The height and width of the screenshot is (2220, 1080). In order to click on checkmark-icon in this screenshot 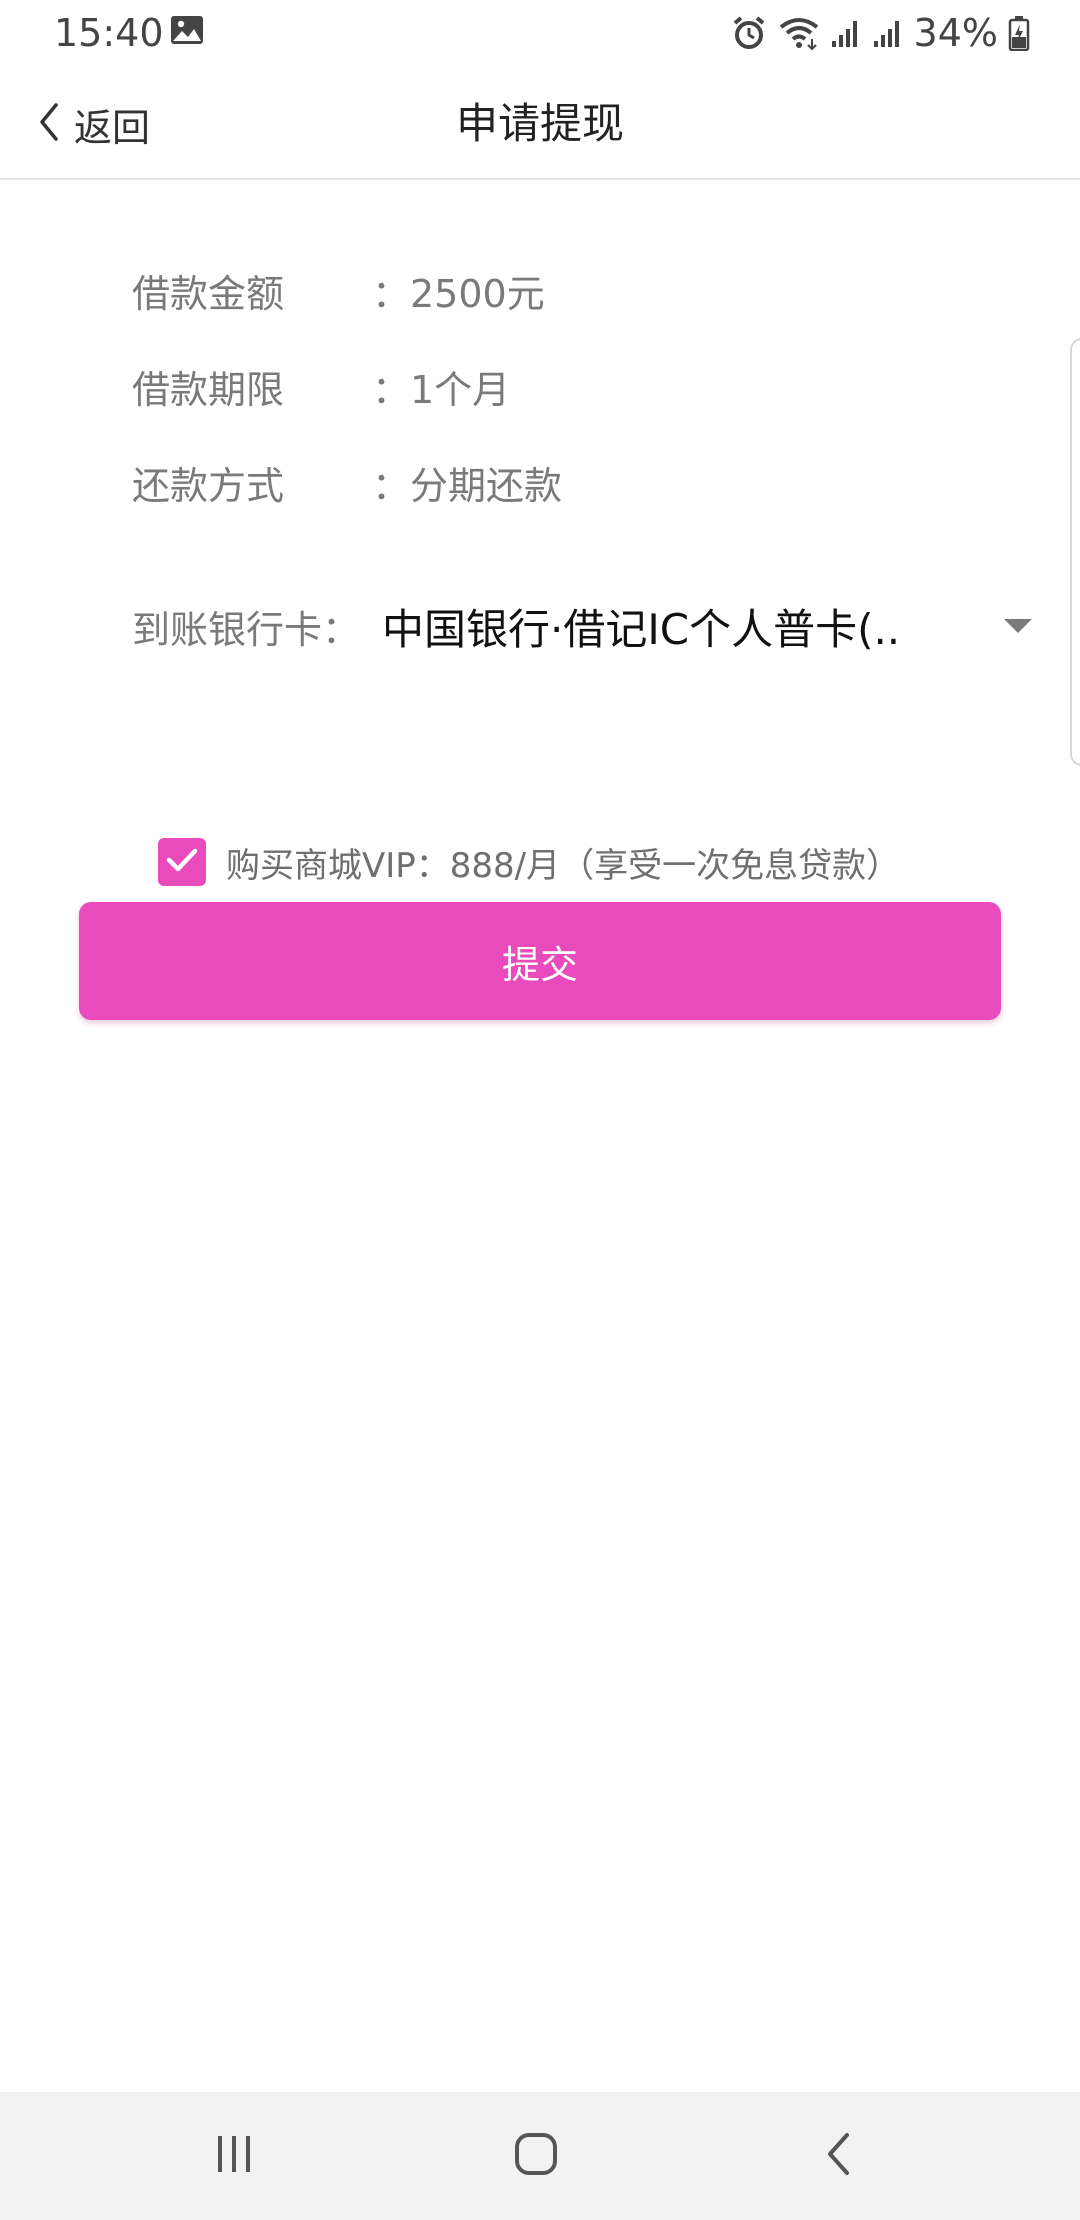, I will do `click(182, 862)`.